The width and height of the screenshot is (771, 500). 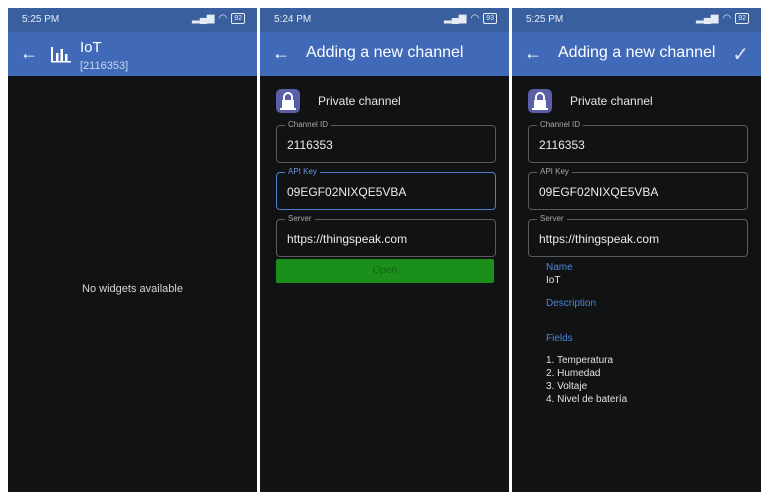 I want to click on status-icons: ▂▄▆ ◠ 93, so click(x=470, y=18).